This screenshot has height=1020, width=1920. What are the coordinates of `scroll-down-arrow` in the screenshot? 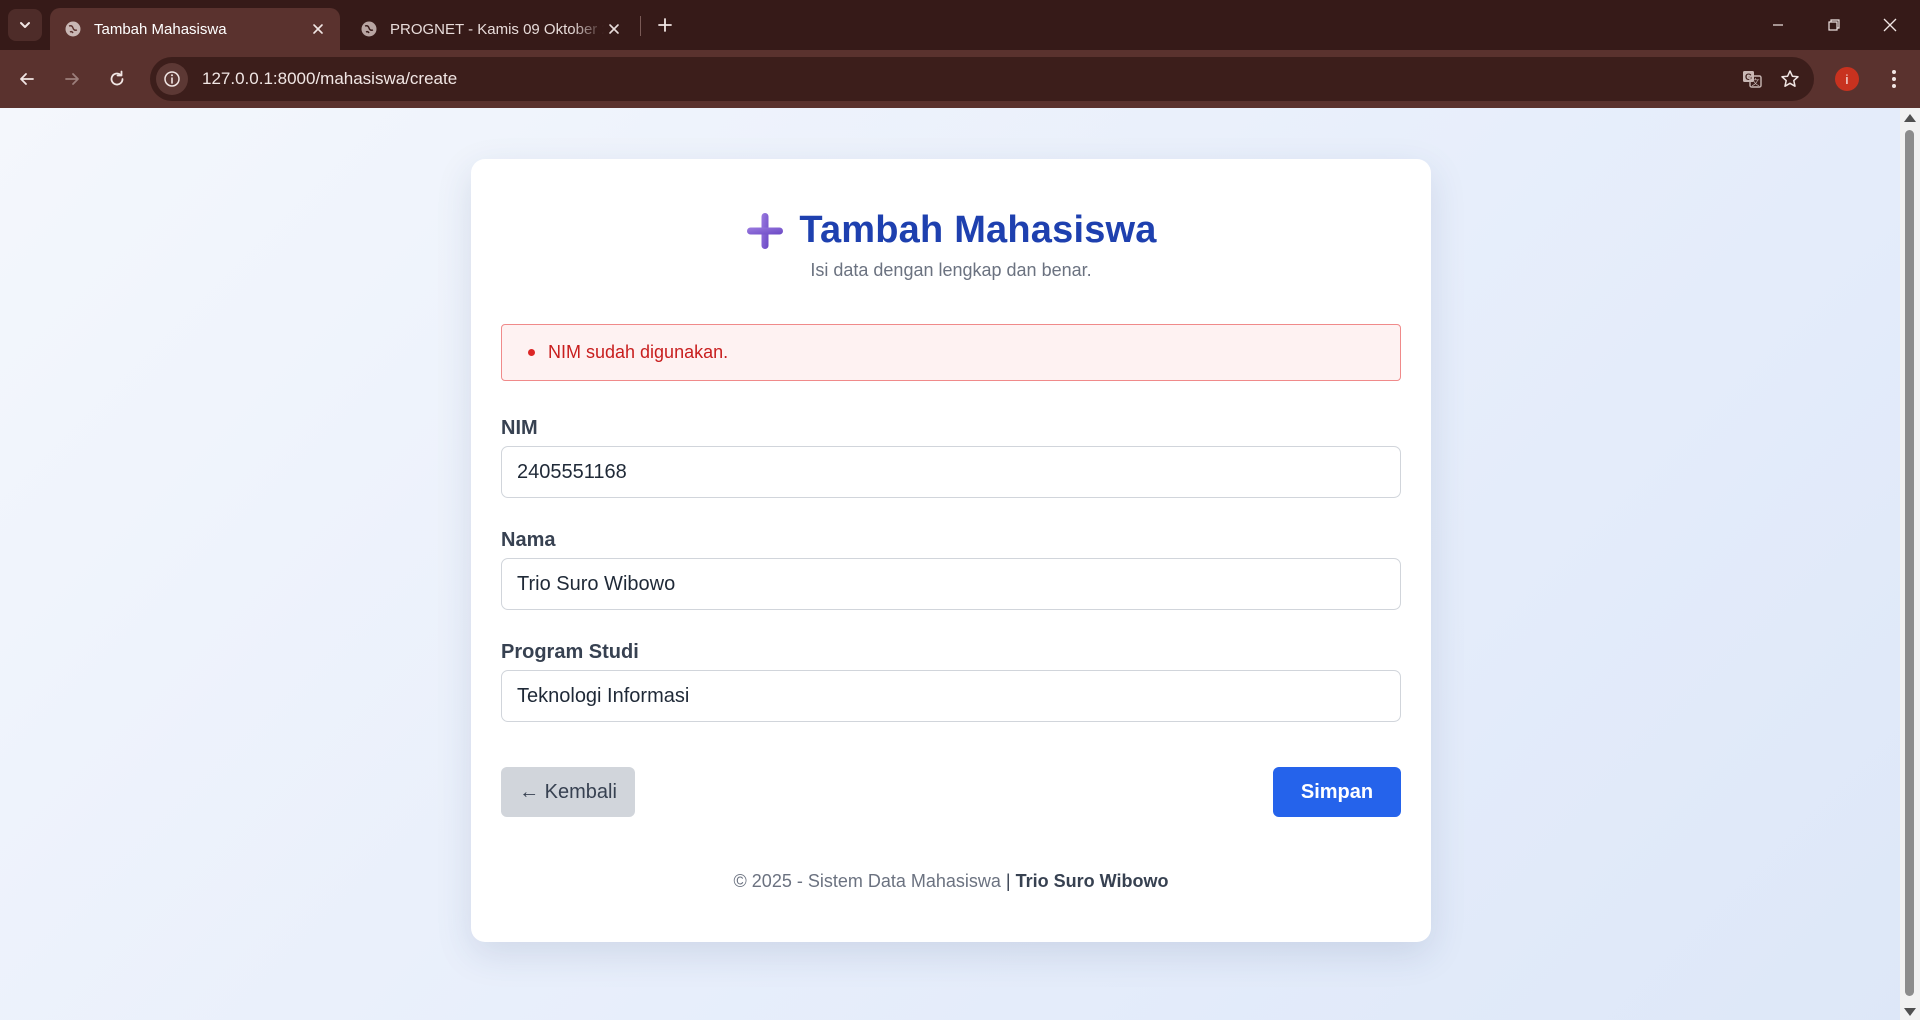 It's located at (1910, 1012).